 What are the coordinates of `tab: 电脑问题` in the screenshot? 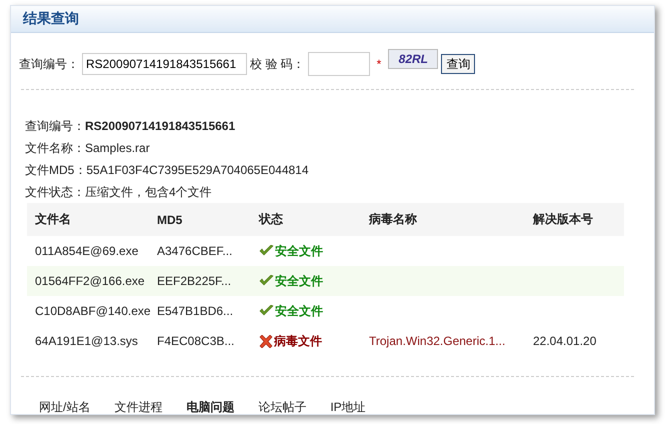 It's located at (210, 407).